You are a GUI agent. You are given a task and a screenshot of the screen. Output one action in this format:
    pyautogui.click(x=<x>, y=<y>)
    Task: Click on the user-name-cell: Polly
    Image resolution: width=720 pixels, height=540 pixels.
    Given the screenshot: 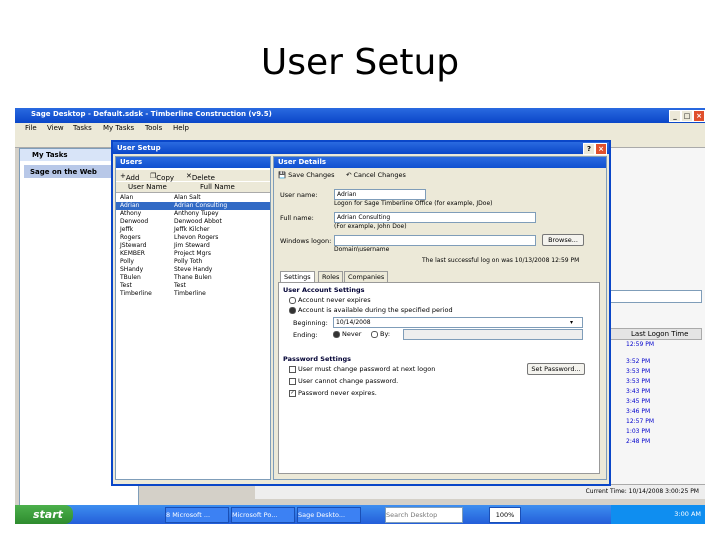 What is the action you would take?
    pyautogui.click(x=127, y=261)
    